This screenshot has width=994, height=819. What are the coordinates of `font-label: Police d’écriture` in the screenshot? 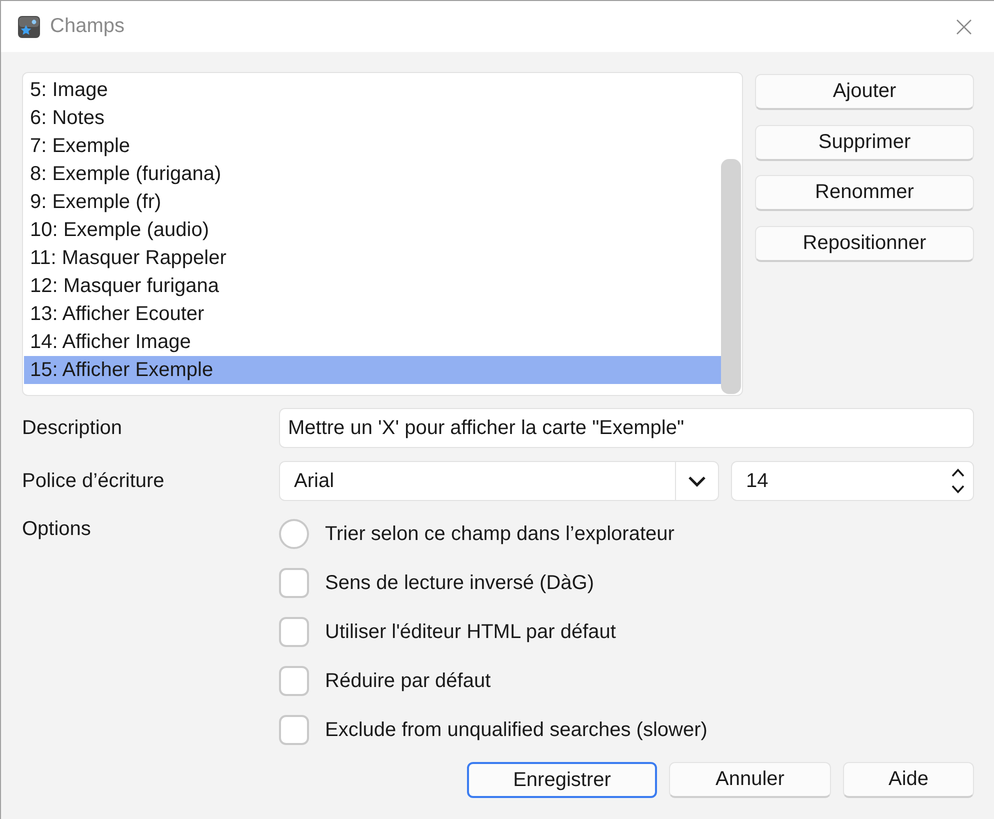 It's located at (94, 481).